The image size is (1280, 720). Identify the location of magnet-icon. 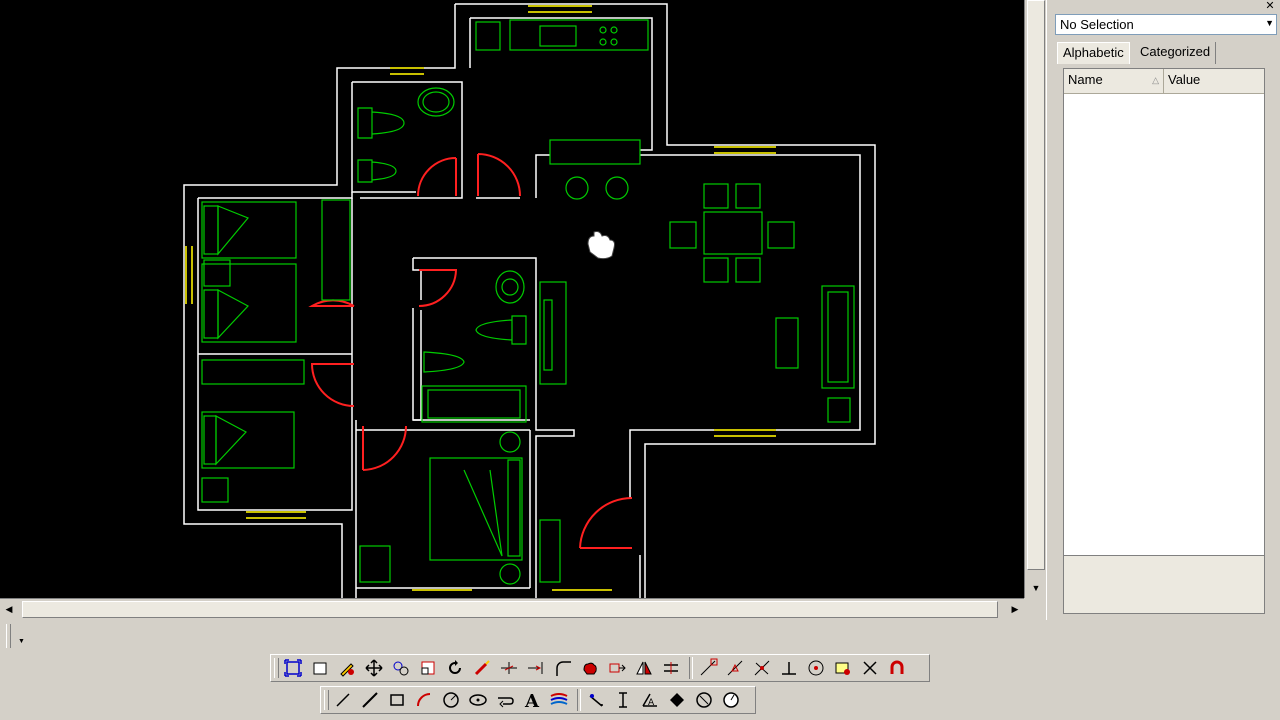
(896, 668).